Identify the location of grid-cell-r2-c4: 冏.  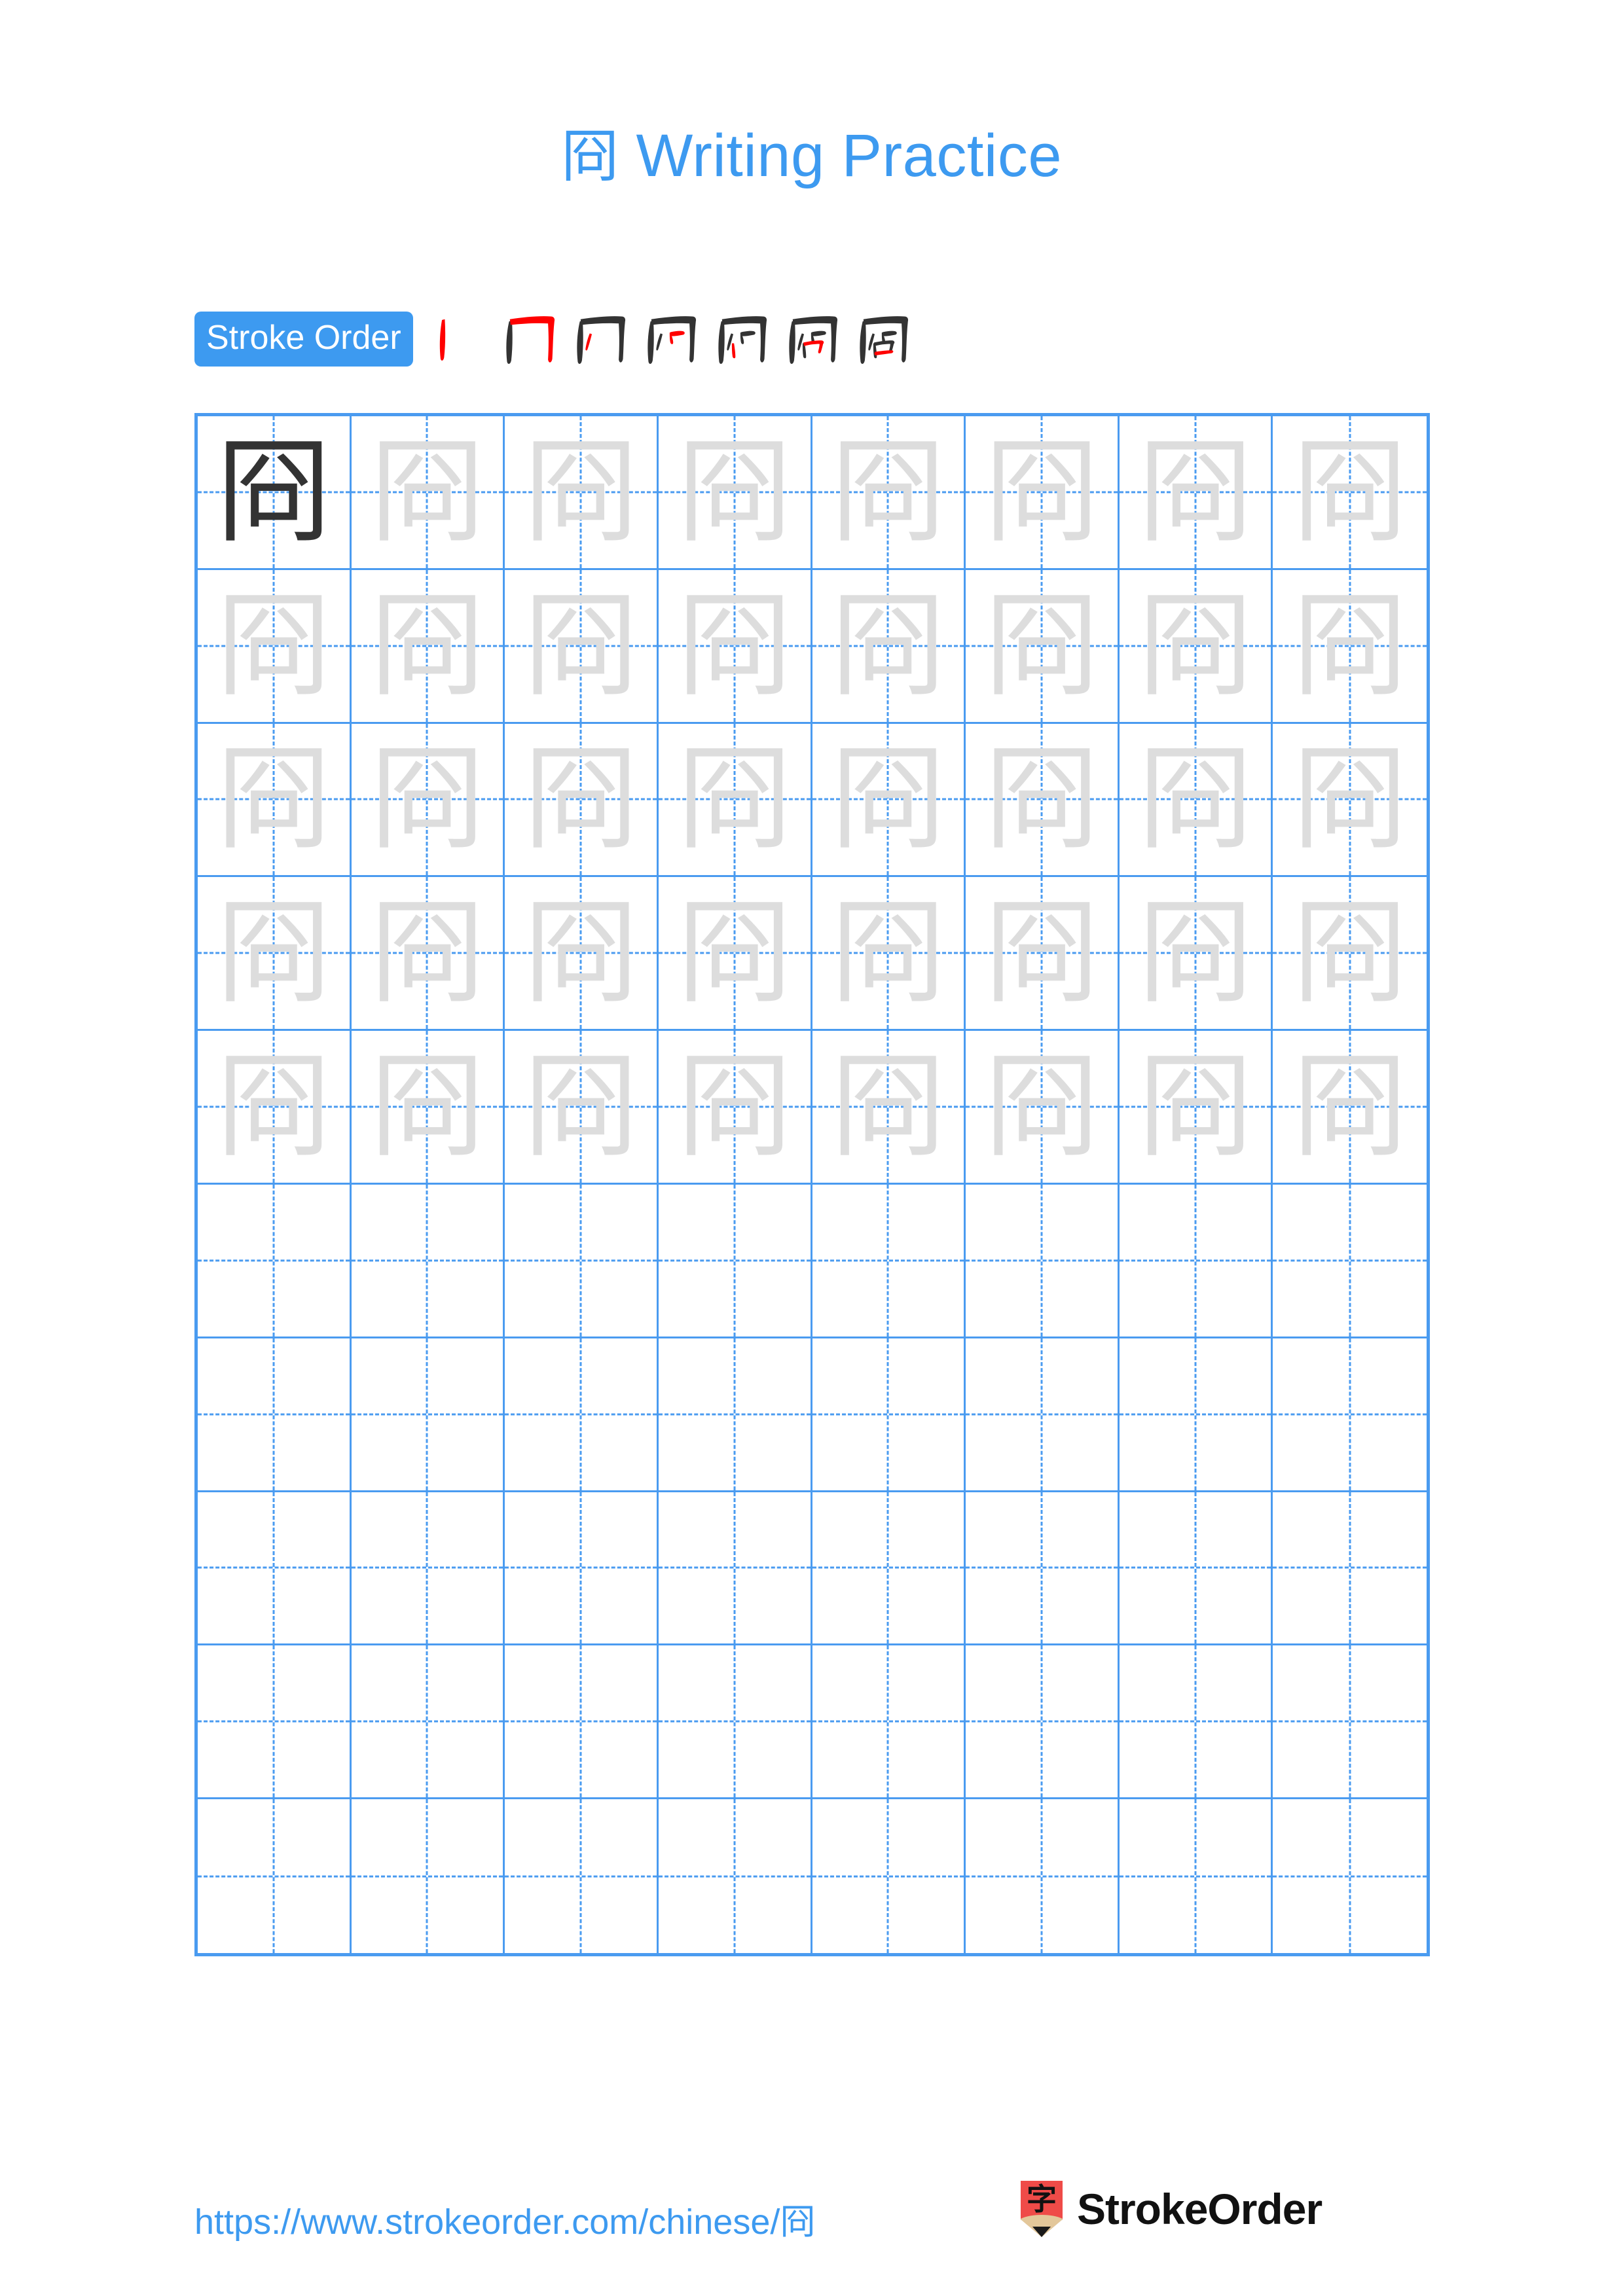
(735, 646).